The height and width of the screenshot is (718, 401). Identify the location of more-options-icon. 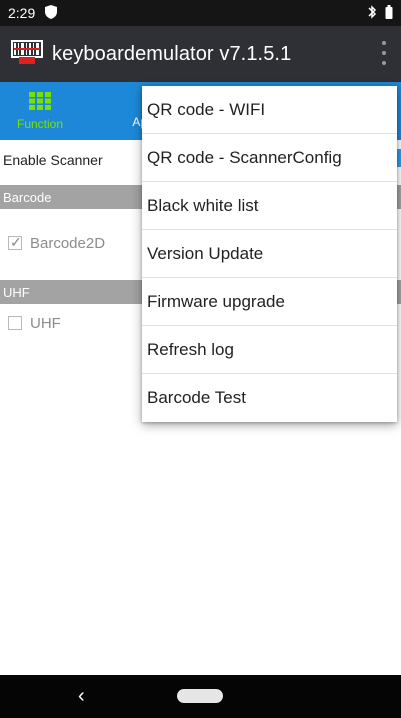
(384, 53).